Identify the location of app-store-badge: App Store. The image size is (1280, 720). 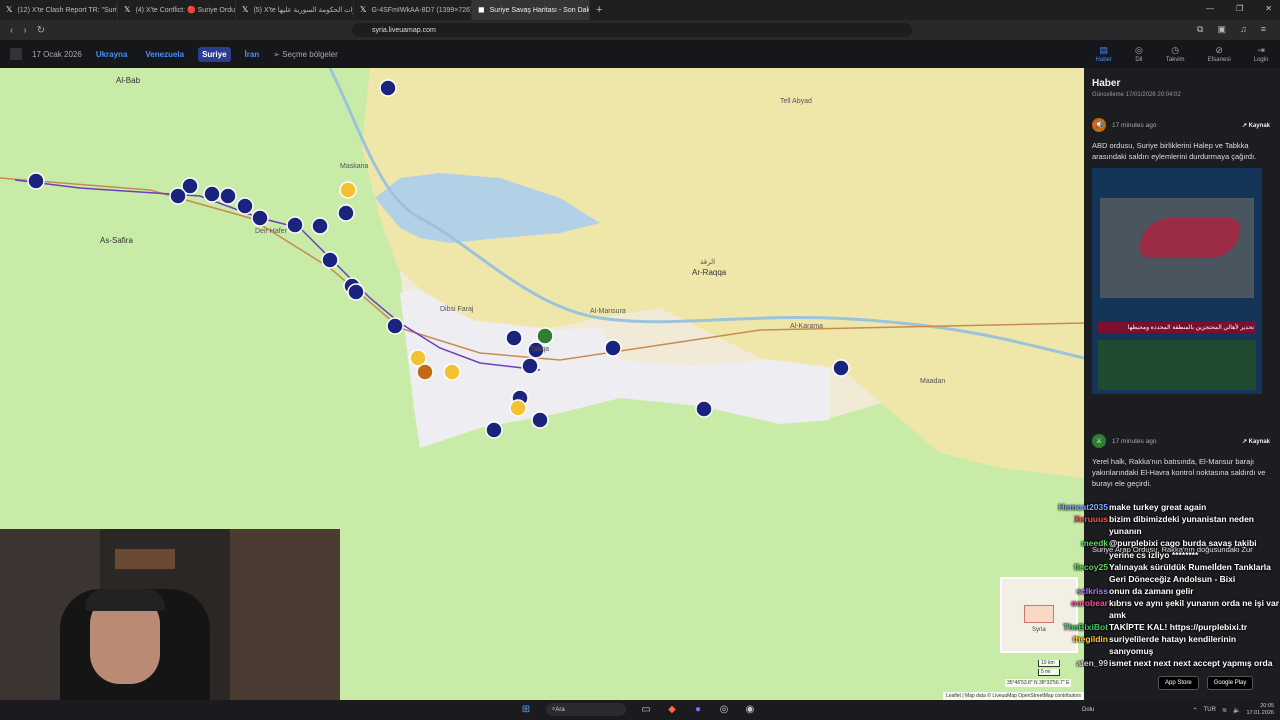
(1178, 683).